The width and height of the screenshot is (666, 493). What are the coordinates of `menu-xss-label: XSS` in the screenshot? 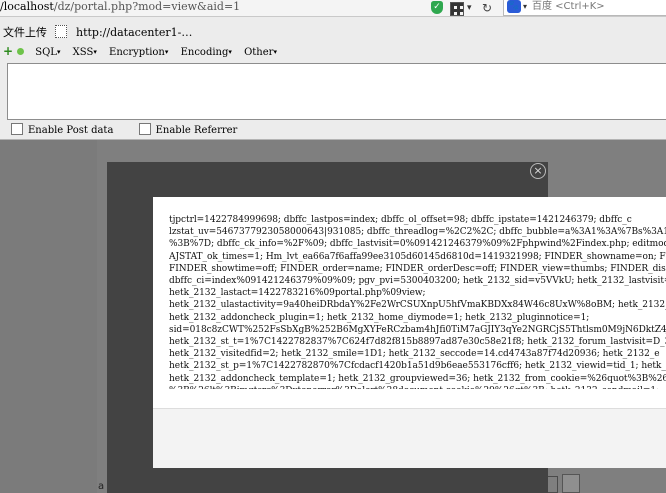 It's located at (83, 52).